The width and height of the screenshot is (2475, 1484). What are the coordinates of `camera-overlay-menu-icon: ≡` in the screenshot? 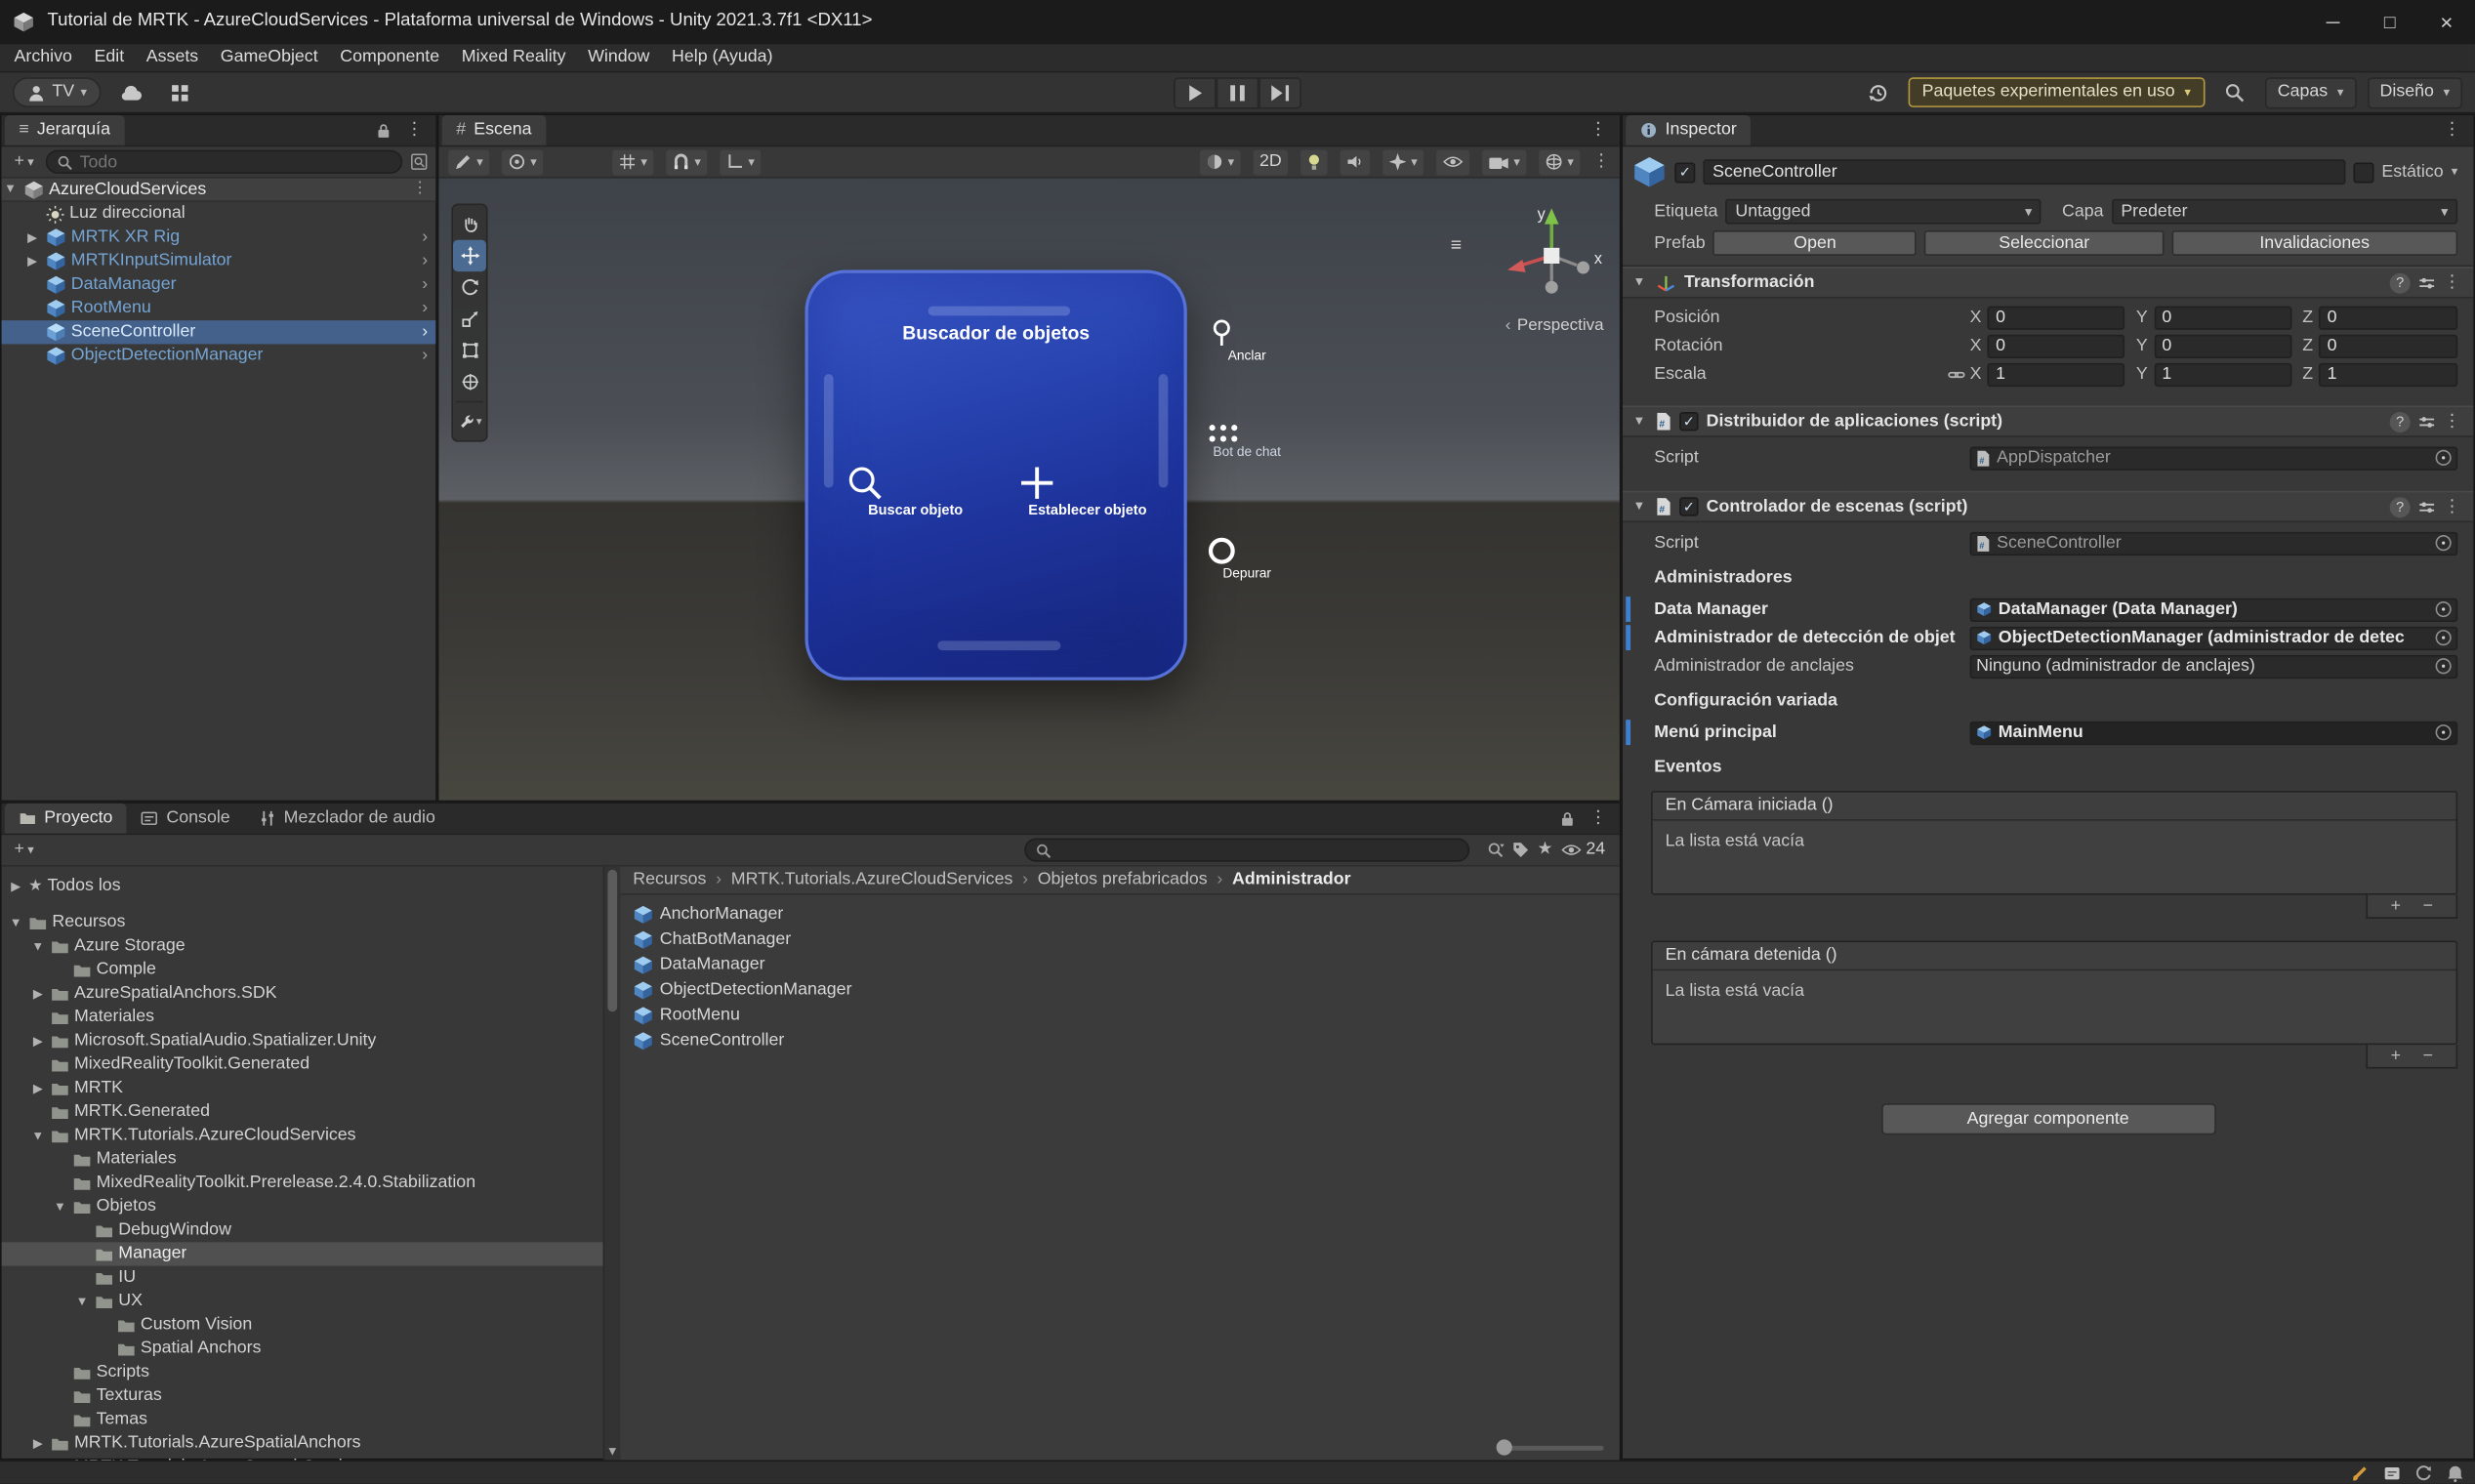 It's located at (1456, 245).